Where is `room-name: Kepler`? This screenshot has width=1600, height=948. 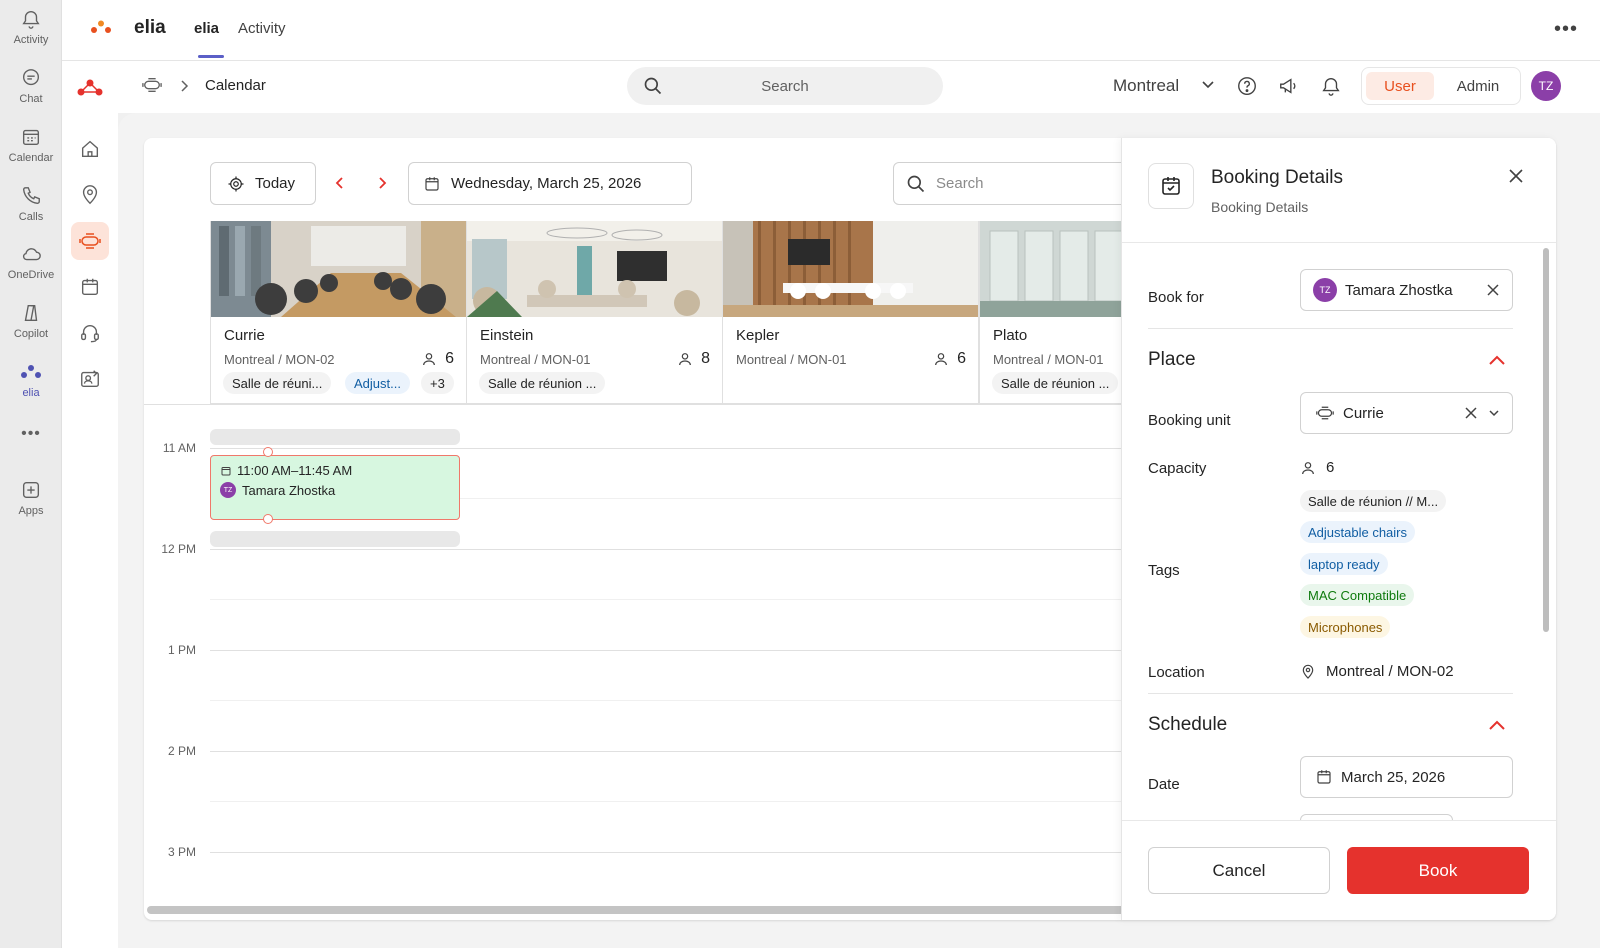
room-name: Kepler is located at coordinates (758, 335).